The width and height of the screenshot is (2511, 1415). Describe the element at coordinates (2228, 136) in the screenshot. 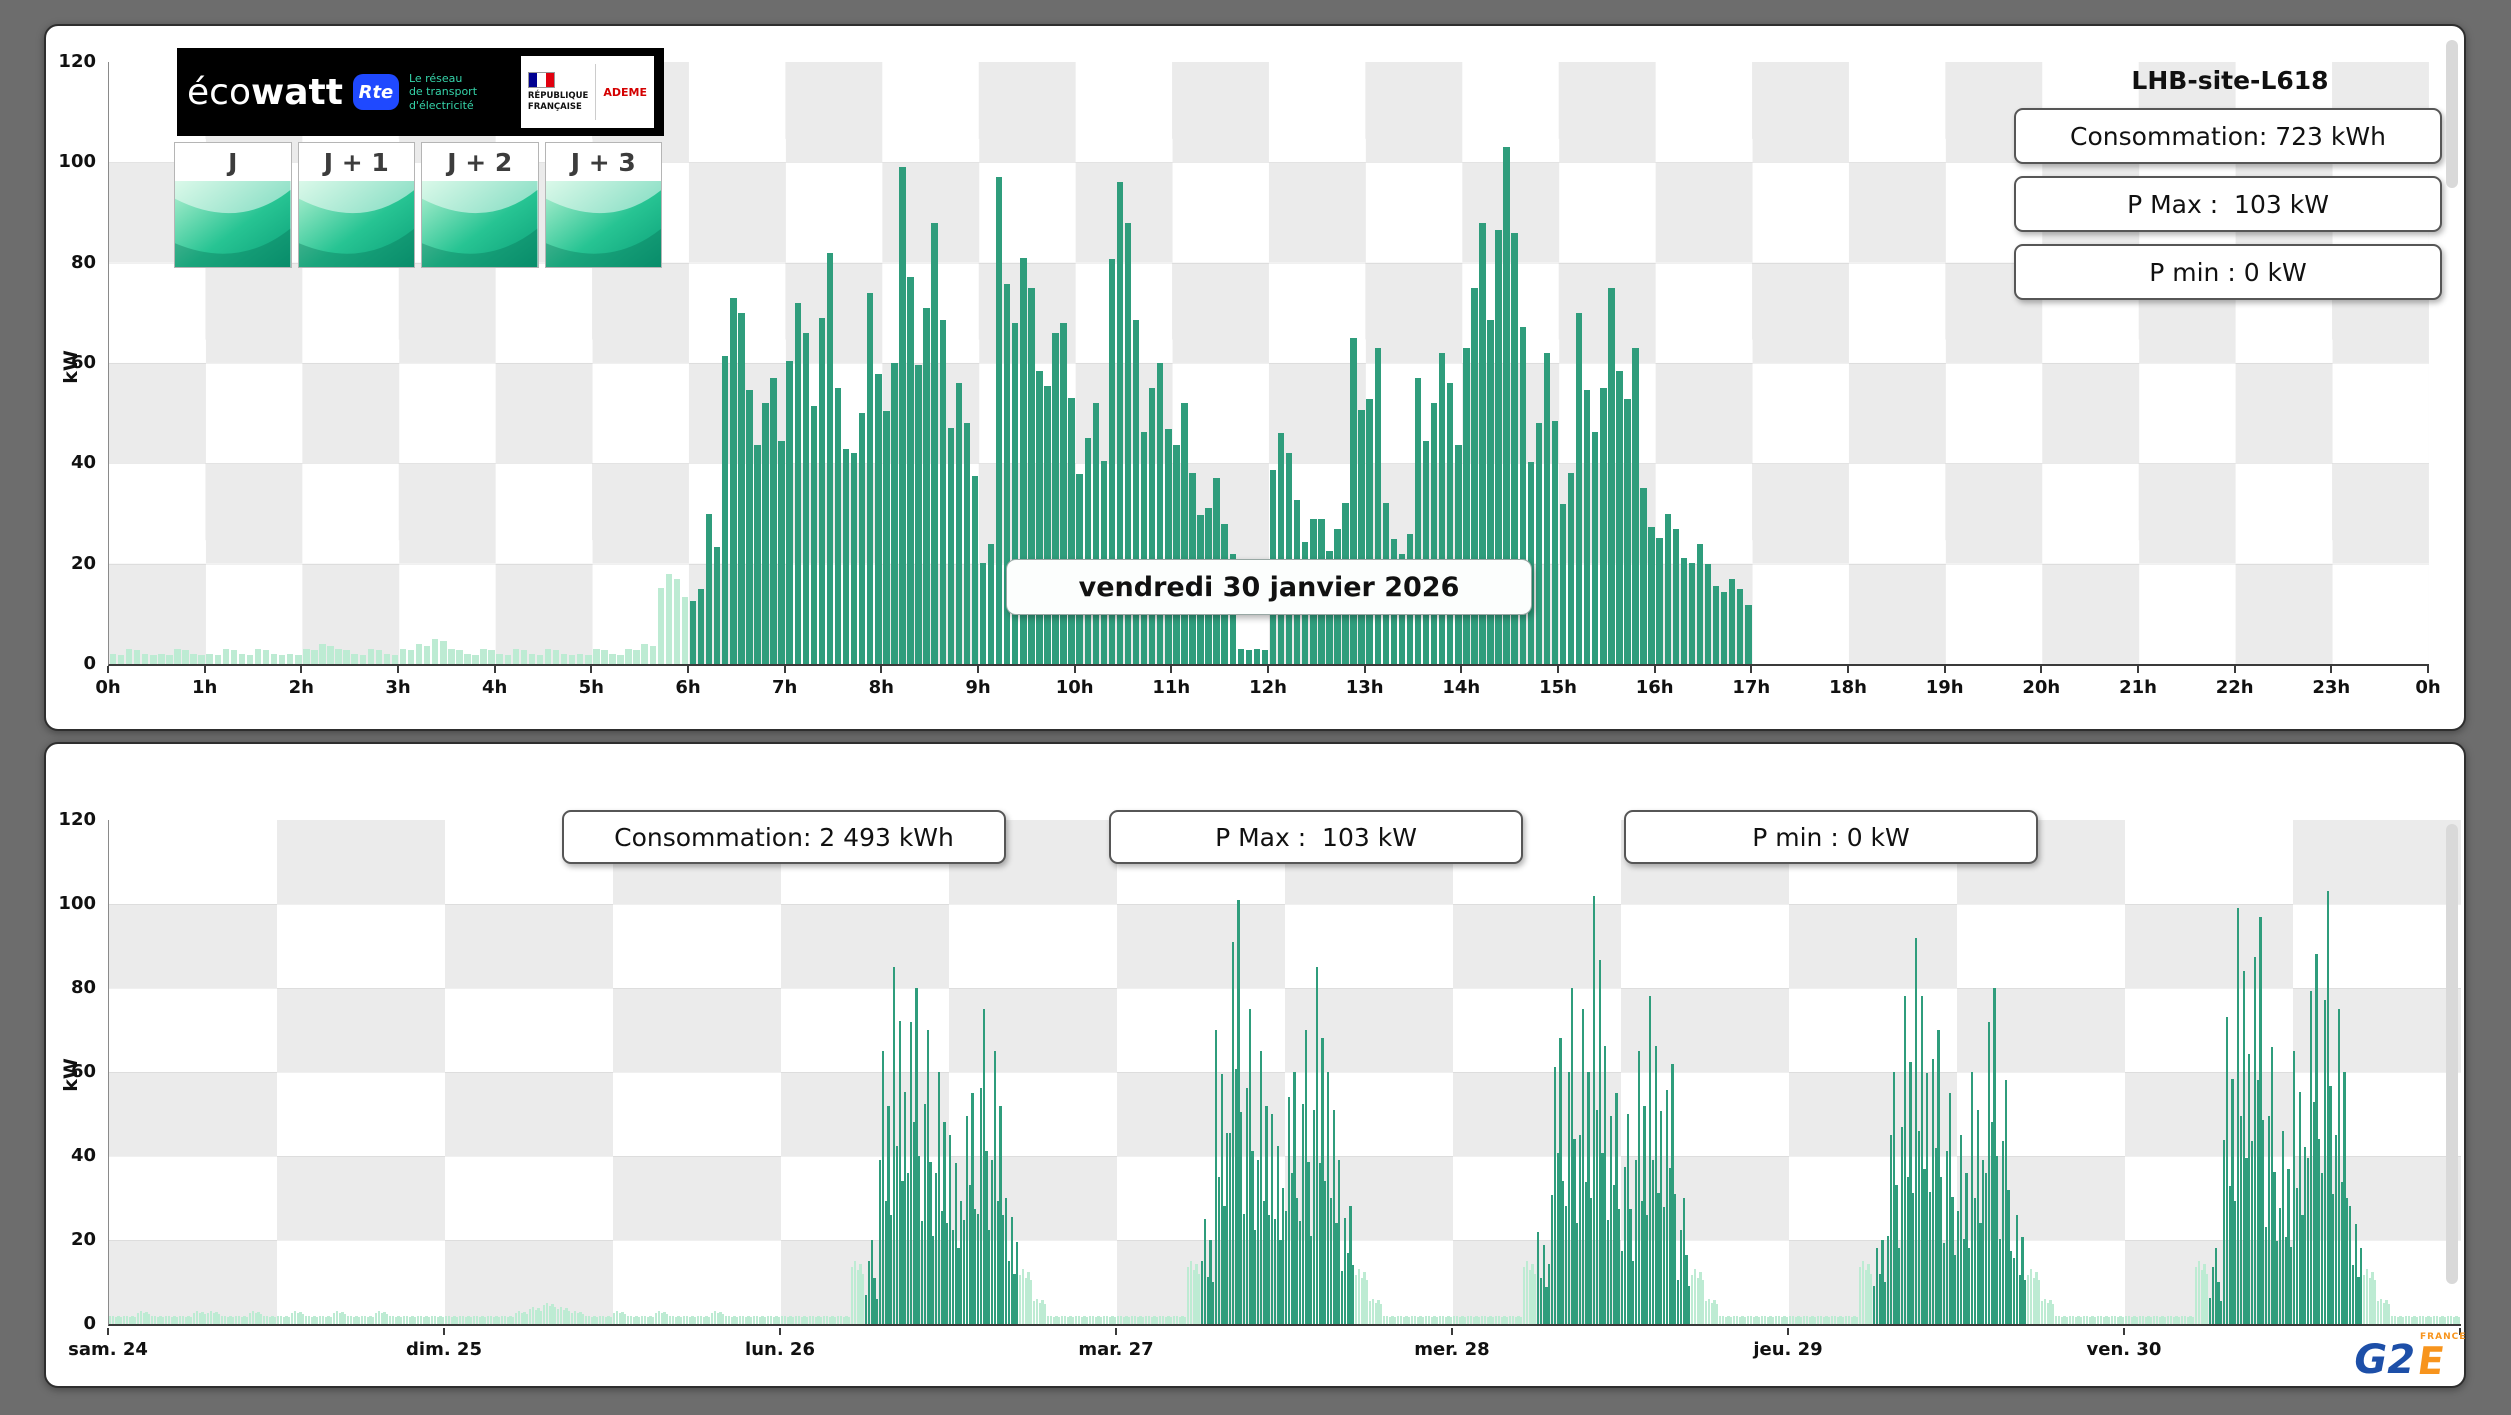

I see `stat-consommation-day: Consommation: 723 kWh` at that location.